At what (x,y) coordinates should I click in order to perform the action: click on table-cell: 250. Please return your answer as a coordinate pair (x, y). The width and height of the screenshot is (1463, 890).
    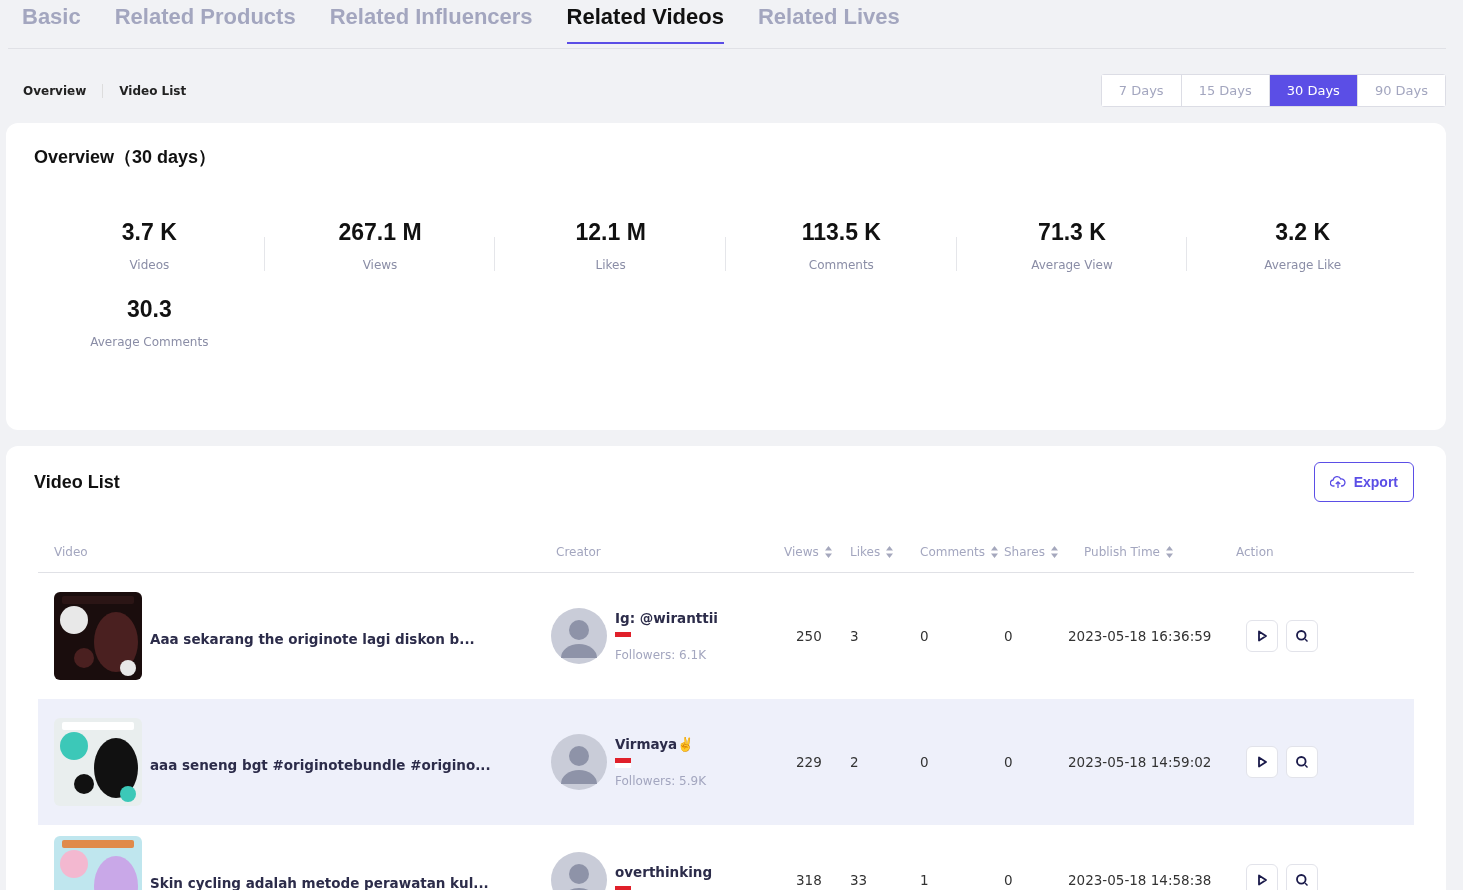
    Looking at the image, I should click on (809, 636).